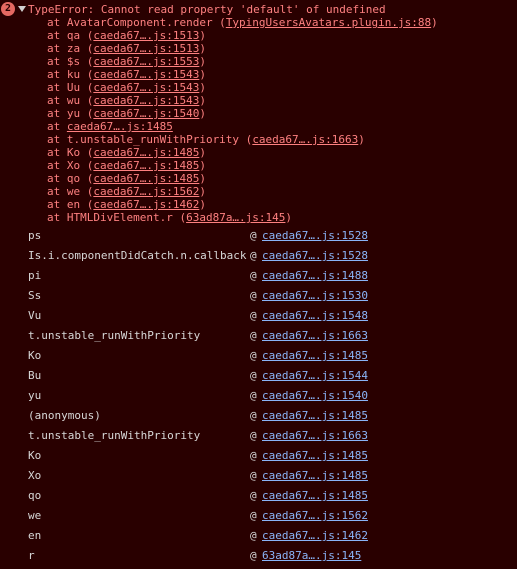 This screenshot has height=569, width=517. I want to click on stack-frame: at HTMLDivElement.r (63ad87a….js:145), so click(242, 217).